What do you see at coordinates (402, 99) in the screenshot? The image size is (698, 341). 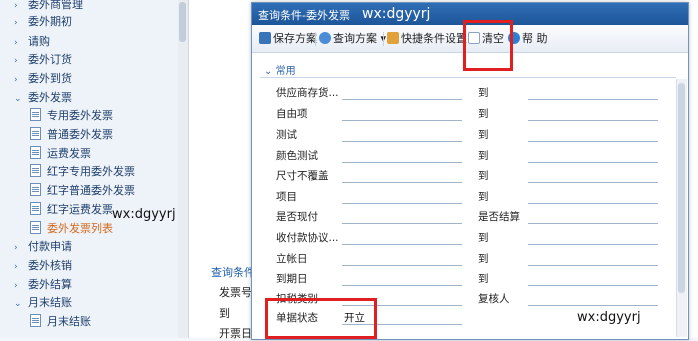 I see `supplier-stock-from-field` at bounding box center [402, 99].